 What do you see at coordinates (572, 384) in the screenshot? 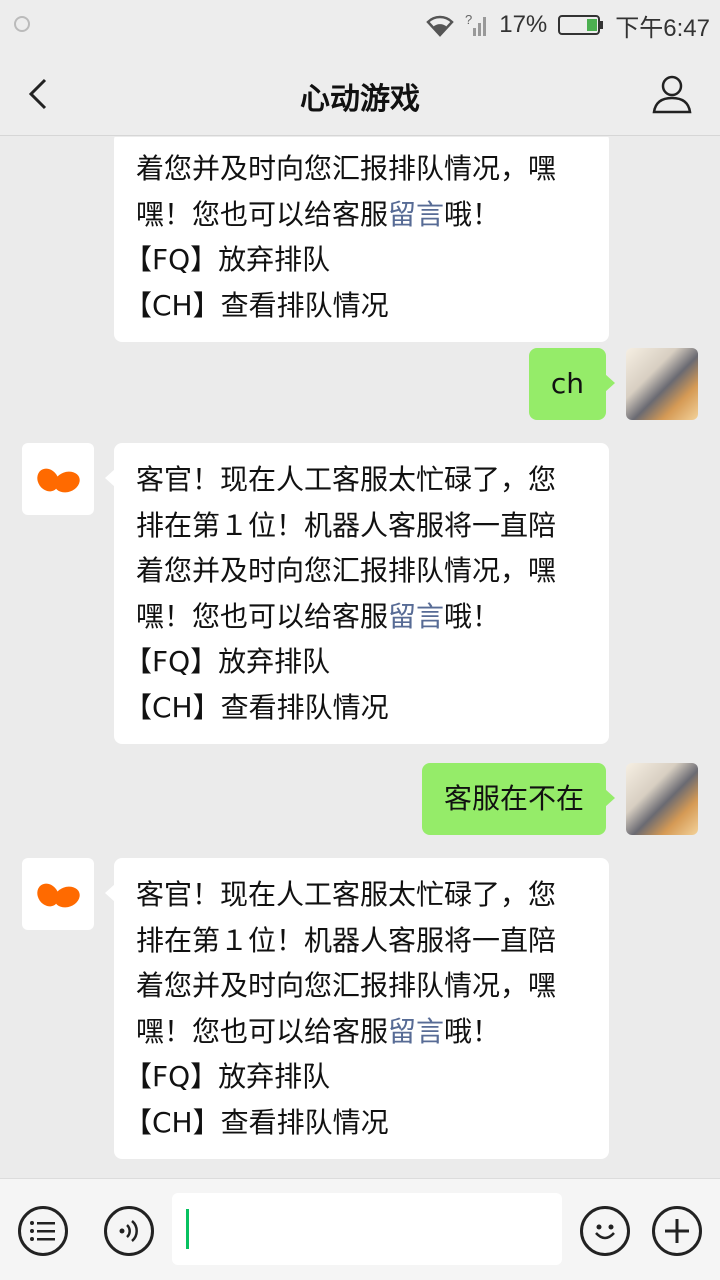
I see `user-message-bubble: ch` at bounding box center [572, 384].